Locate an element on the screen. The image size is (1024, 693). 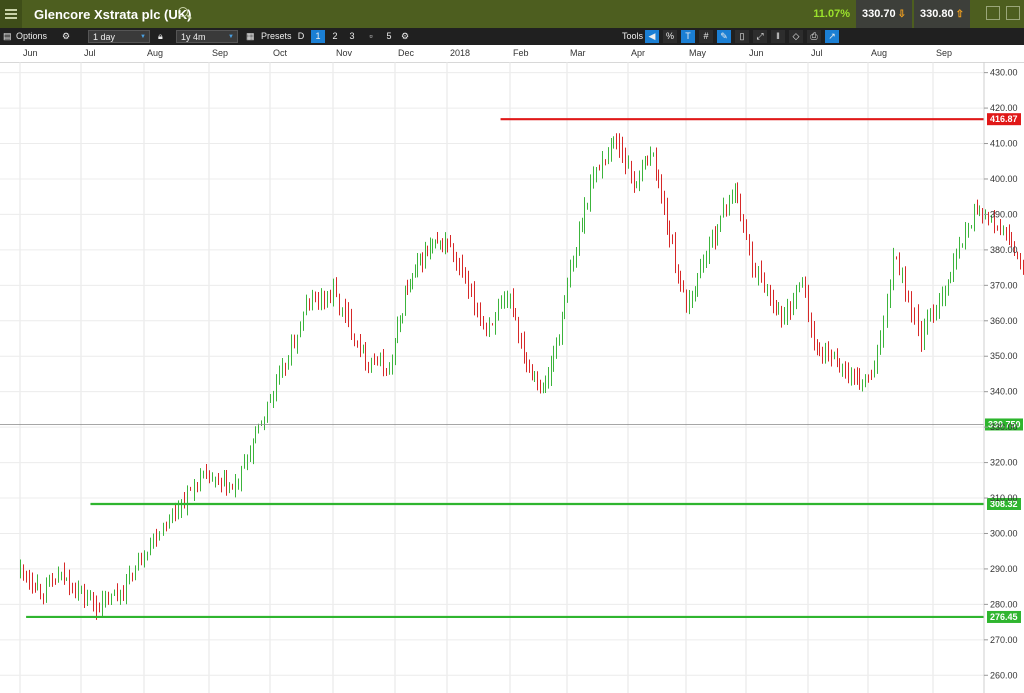
instrument-title: Glencore Xstrata plc (UK) is located at coordinates (113, 14).